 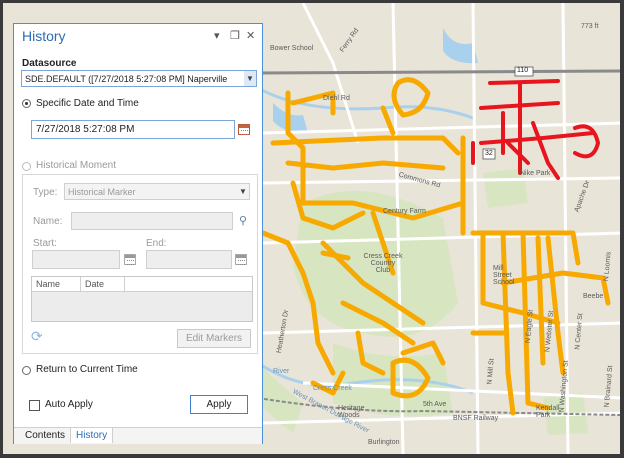 What do you see at coordinates (189, 259) in the screenshot?
I see `end-input` at bounding box center [189, 259].